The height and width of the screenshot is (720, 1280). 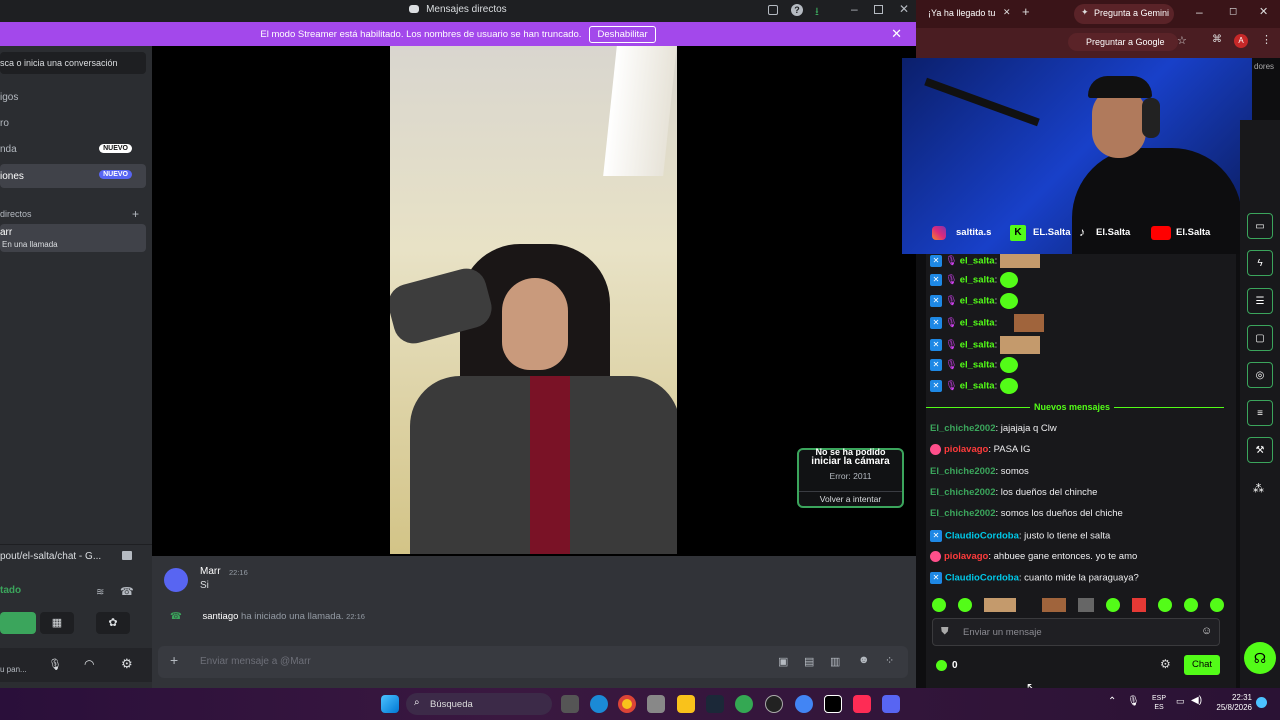 I want to click on new-tab-icon: +, so click(x=1026, y=11).